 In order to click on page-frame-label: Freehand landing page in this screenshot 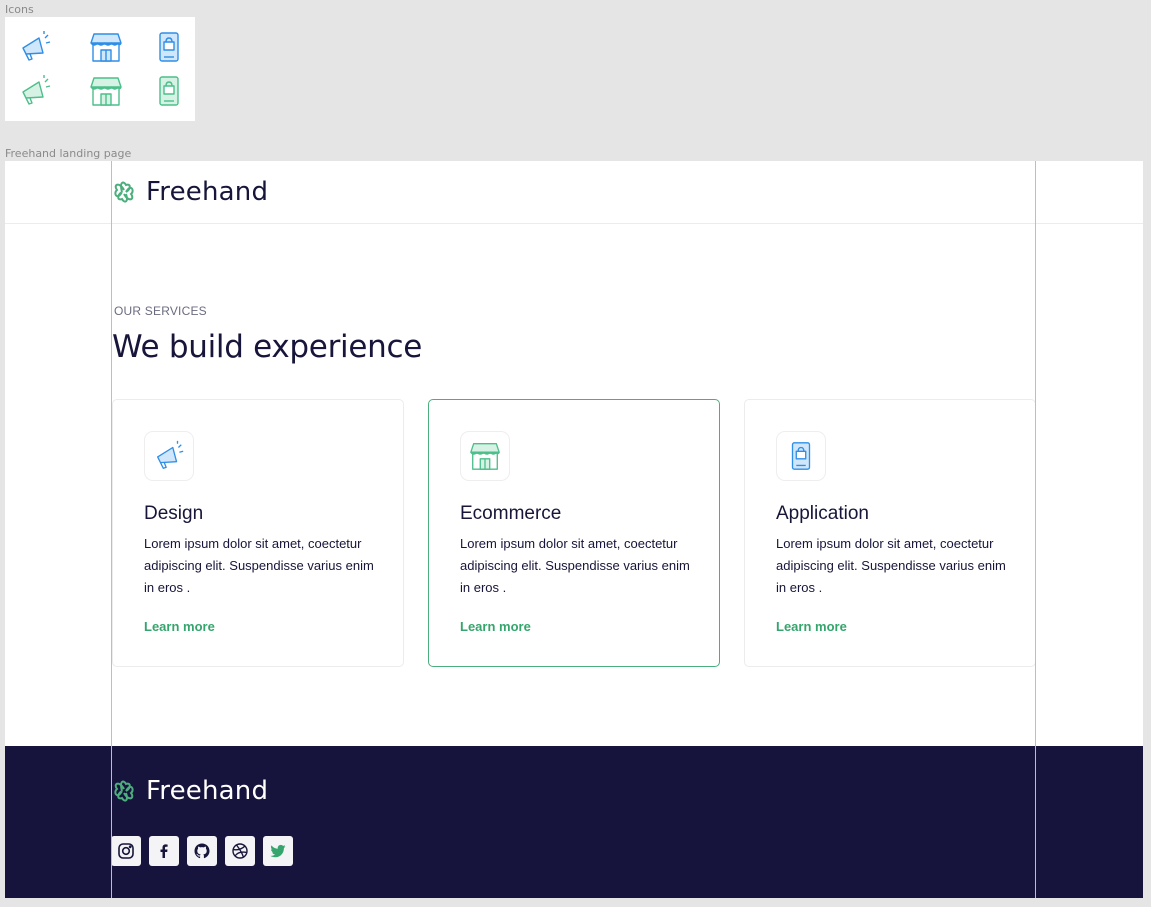, I will do `click(68, 153)`.